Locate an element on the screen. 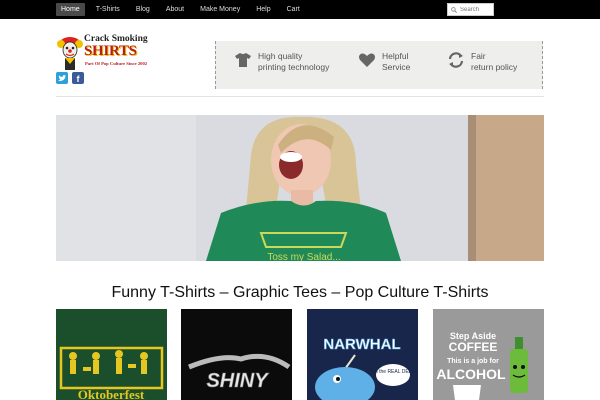 The width and height of the screenshot is (600, 400). logo-text-line2: SHIRTS is located at coordinates (110, 51).